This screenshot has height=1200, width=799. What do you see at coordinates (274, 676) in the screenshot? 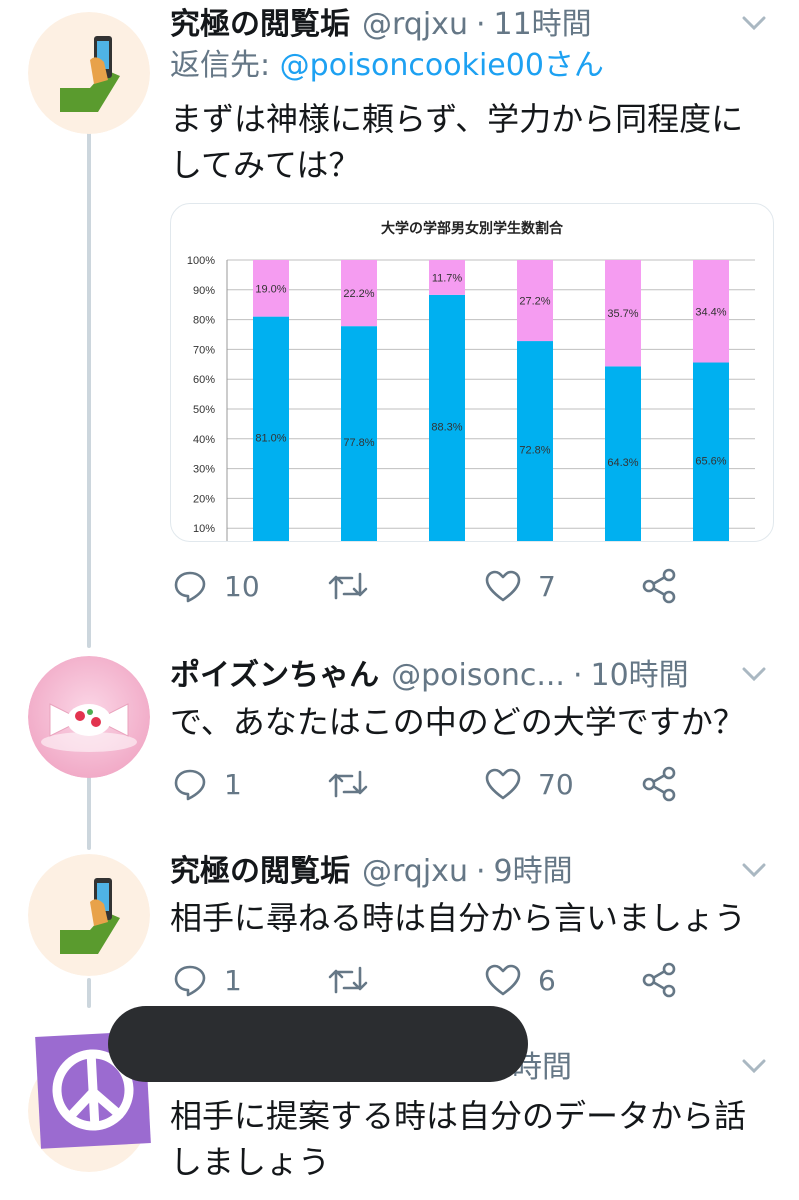
I see `display-name: ポイズンちゃん` at bounding box center [274, 676].